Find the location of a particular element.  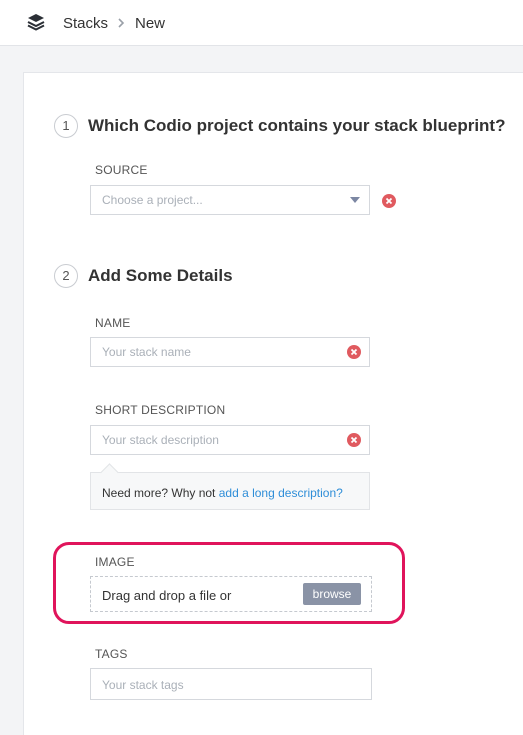

short-description-clear-icon is located at coordinates (354, 440).